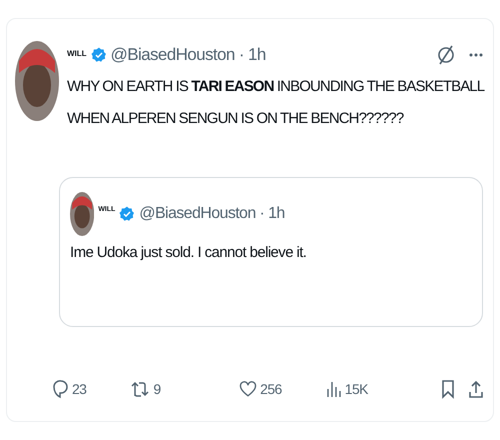 Image resolution: width=500 pixels, height=440 pixels. Describe the element at coordinates (282, 389) in the screenshot. I see `like-button: 256` at that location.